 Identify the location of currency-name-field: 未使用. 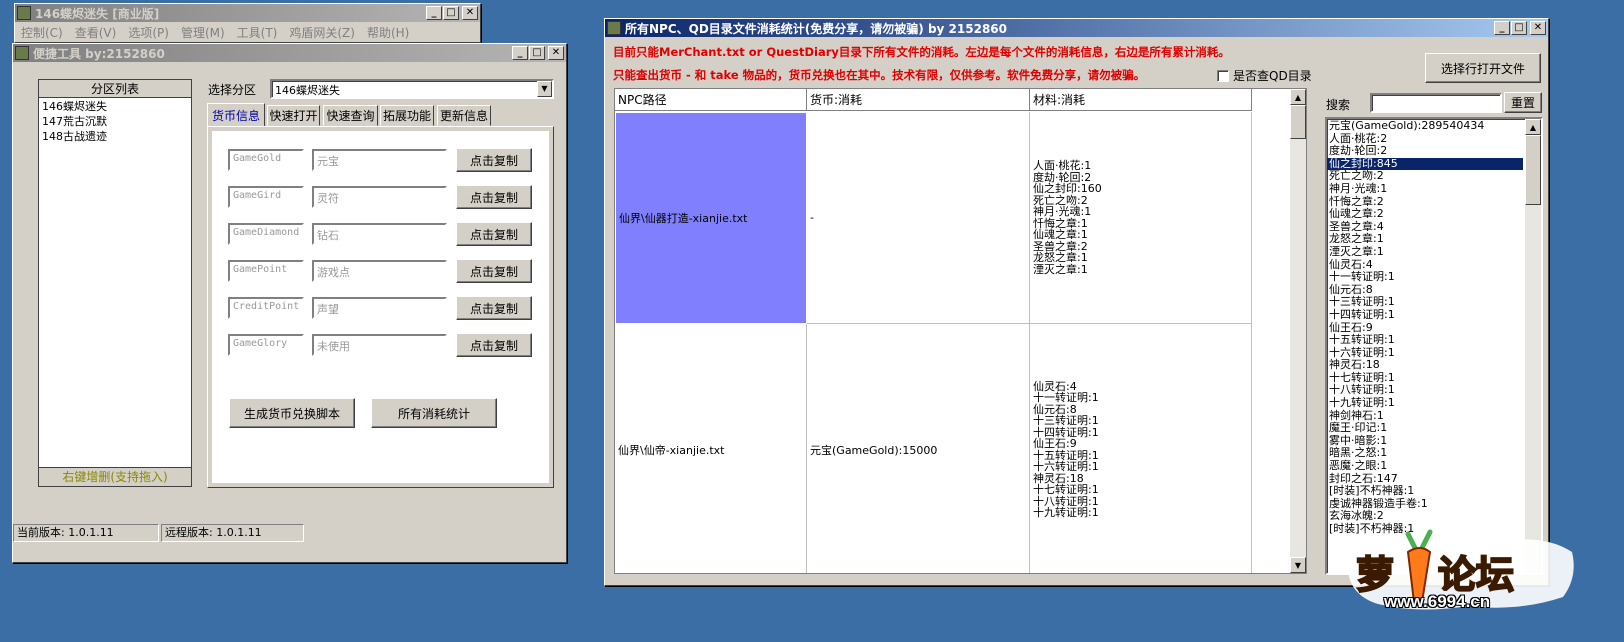
(379, 345).